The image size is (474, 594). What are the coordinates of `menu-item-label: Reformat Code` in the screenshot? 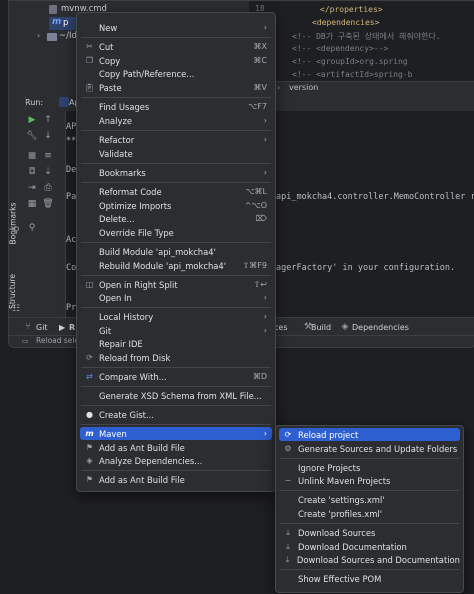 It's located at (130, 191).